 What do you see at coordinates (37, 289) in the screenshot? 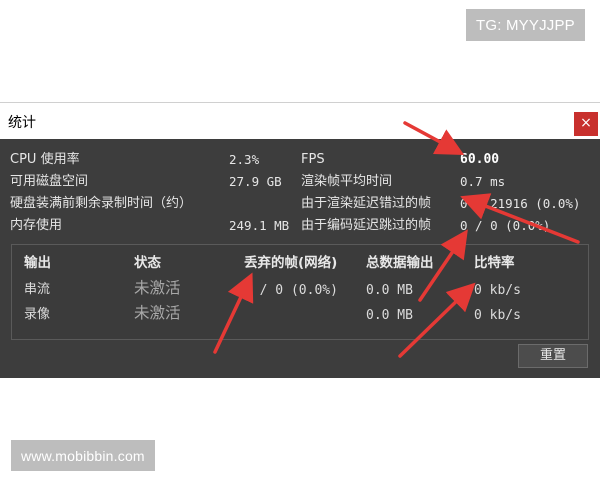
I see `row-name: 串流` at bounding box center [37, 289].